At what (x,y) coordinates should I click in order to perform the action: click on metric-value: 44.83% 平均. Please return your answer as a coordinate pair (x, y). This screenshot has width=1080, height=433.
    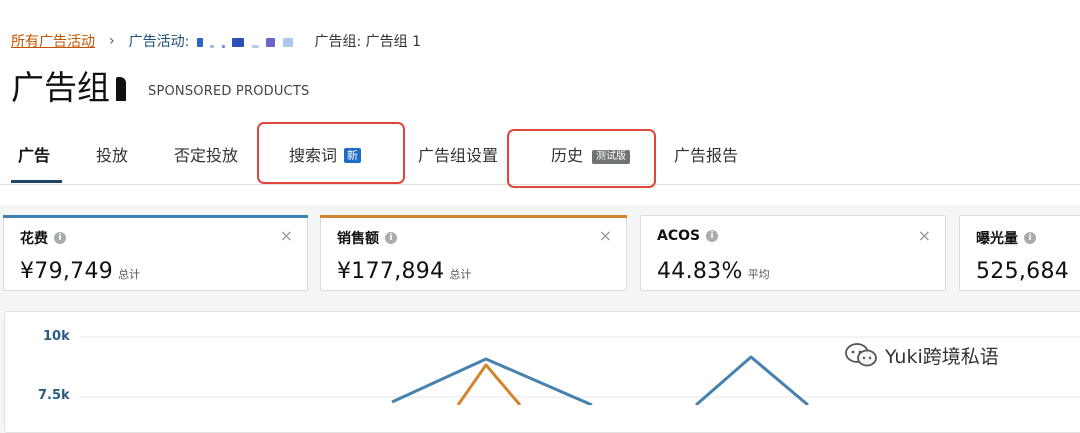
    Looking at the image, I should click on (713, 271).